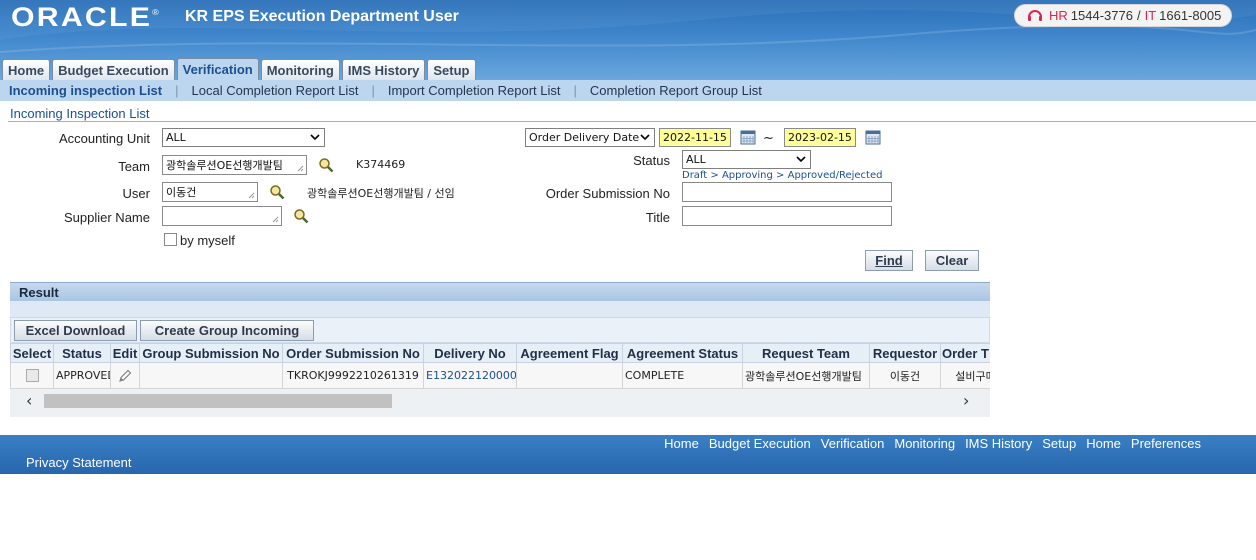  I want to click on accounting-unit-select: ALL, so click(243, 137).